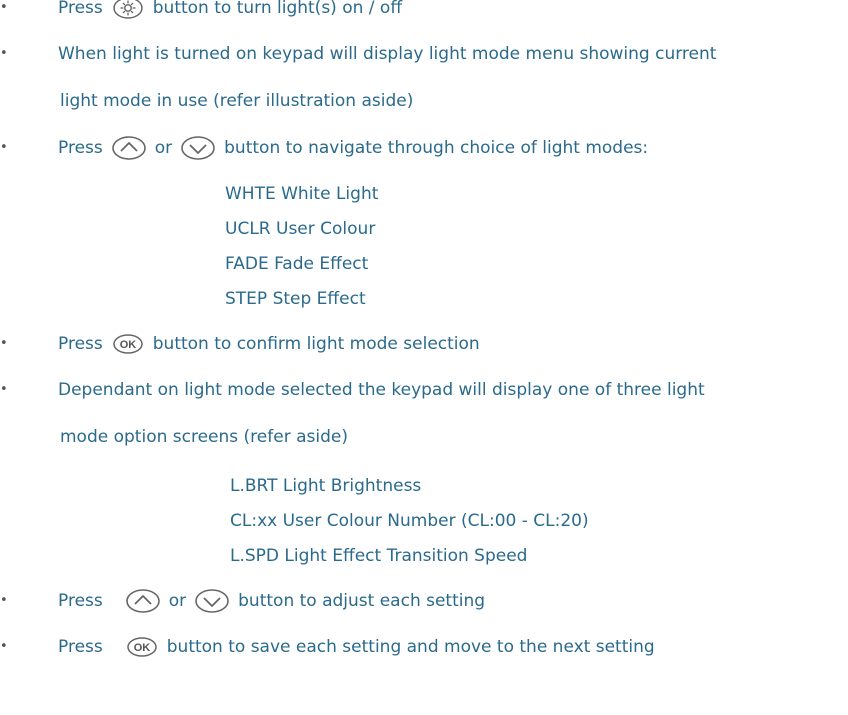 The height and width of the screenshot is (715, 848). Describe the element at coordinates (362, 601) in the screenshot. I see `instruction-text: button to adjust each setting` at that location.